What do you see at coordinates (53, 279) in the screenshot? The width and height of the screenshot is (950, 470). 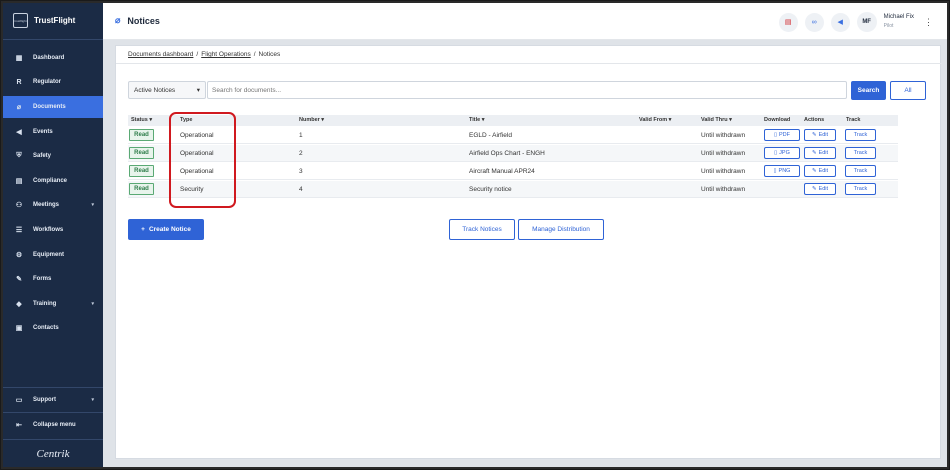 I see `sidebar-item-forms: ✎ Forms` at bounding box center [53, 279].